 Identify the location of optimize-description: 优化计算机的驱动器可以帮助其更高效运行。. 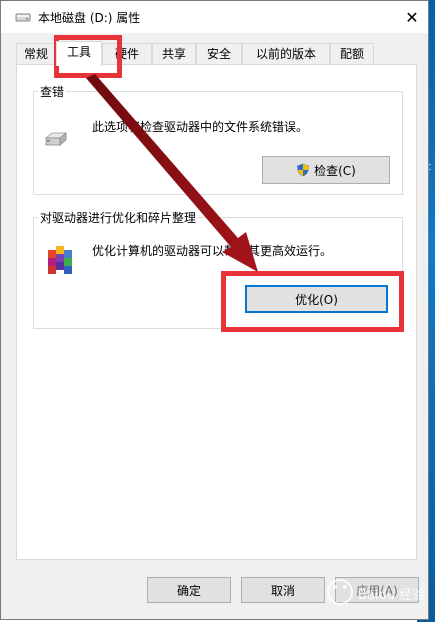
(212, 251).